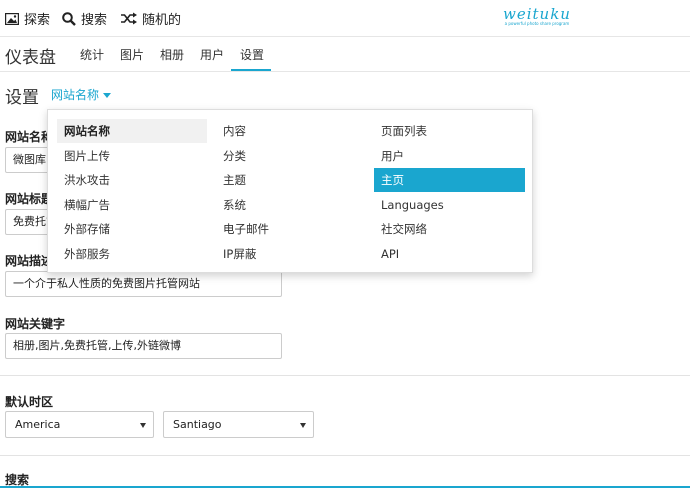 The image size is (690, 488). I want to click on menu-item-api: API, so click(449, 254).